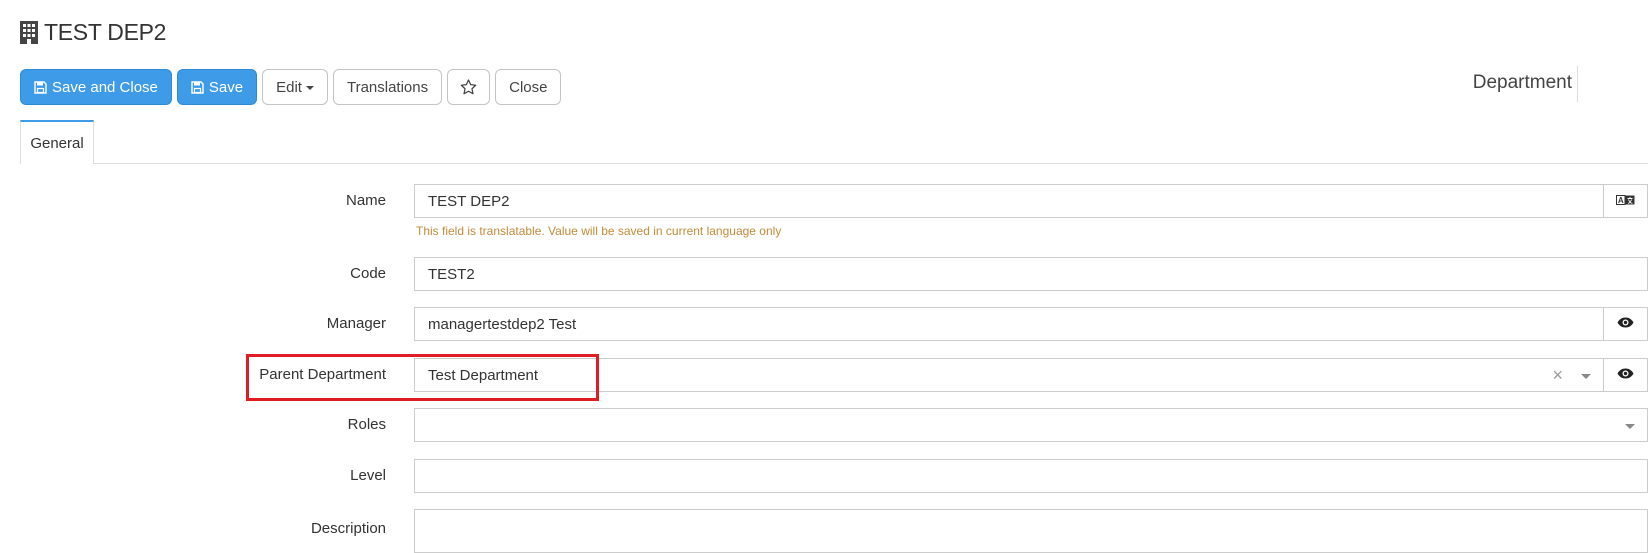  I want to click on form-row-roles: Roles, so click(824, 425).